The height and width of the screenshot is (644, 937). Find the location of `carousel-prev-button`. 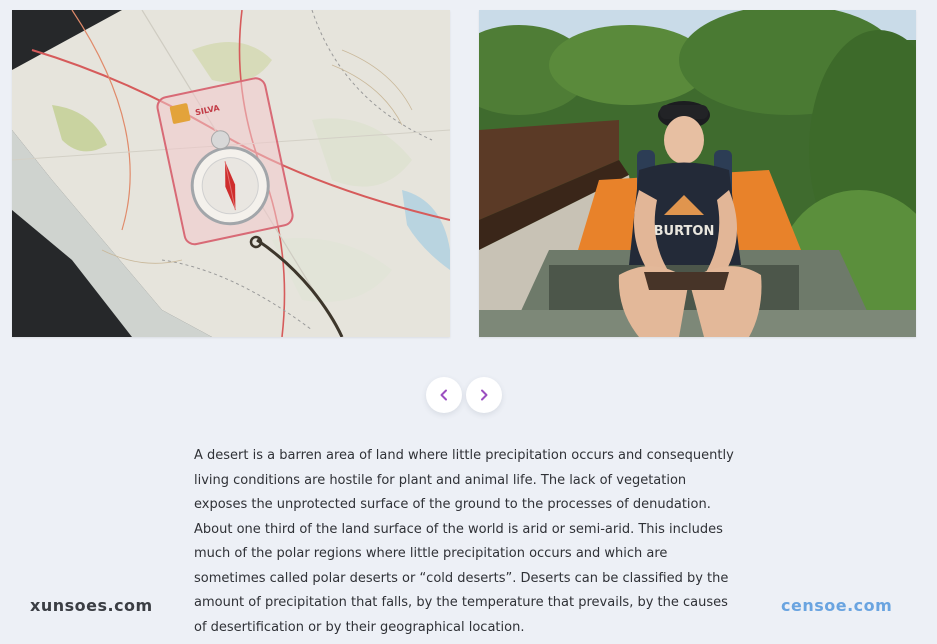

carousel-prev-button is located at coordinates (444, 395).